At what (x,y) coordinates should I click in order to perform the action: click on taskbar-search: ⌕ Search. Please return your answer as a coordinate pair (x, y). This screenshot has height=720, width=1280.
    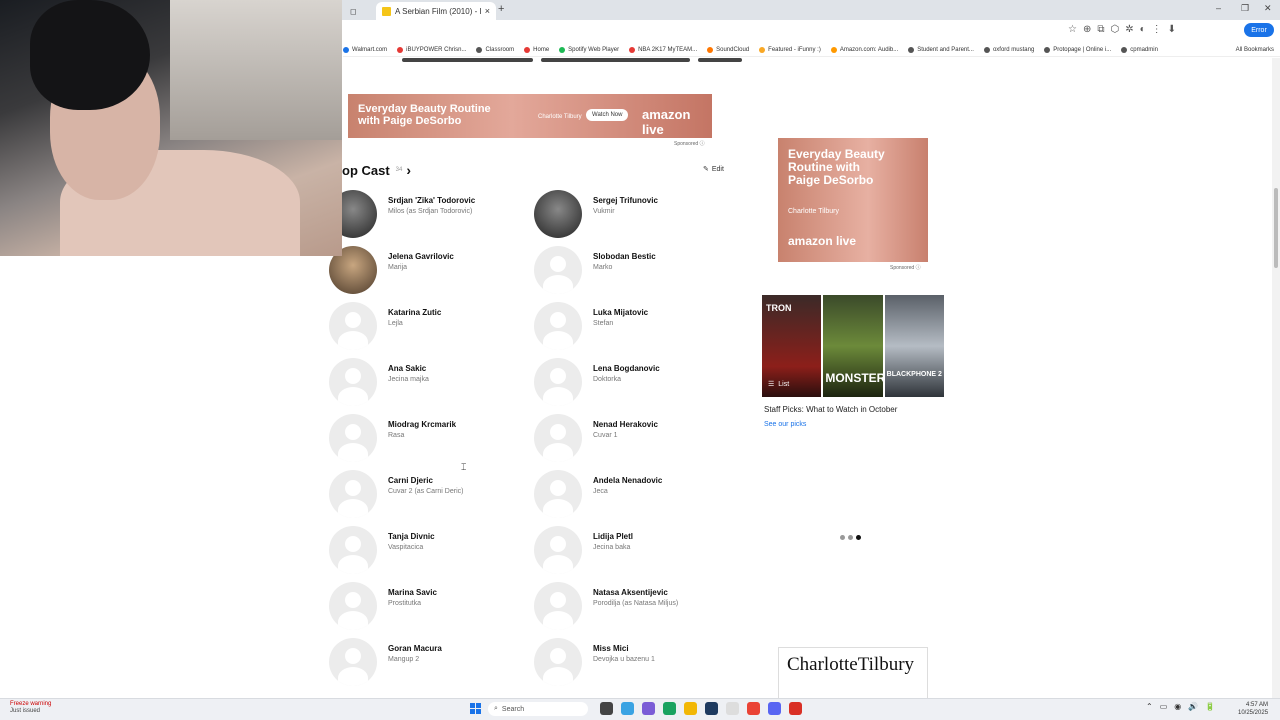
    Looking at the image, I should click on (538, 709).